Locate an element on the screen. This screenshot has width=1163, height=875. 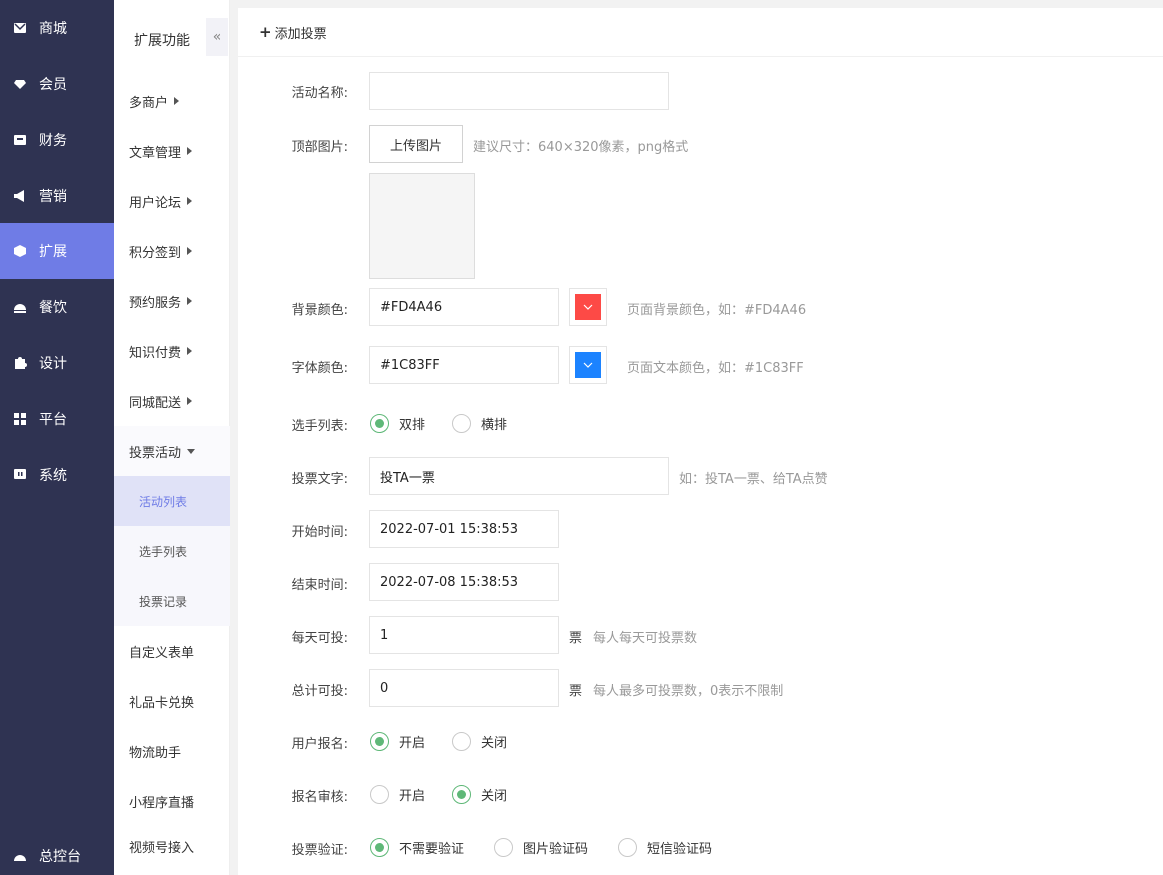
diamond-icon is located at coordinates (20, 84).